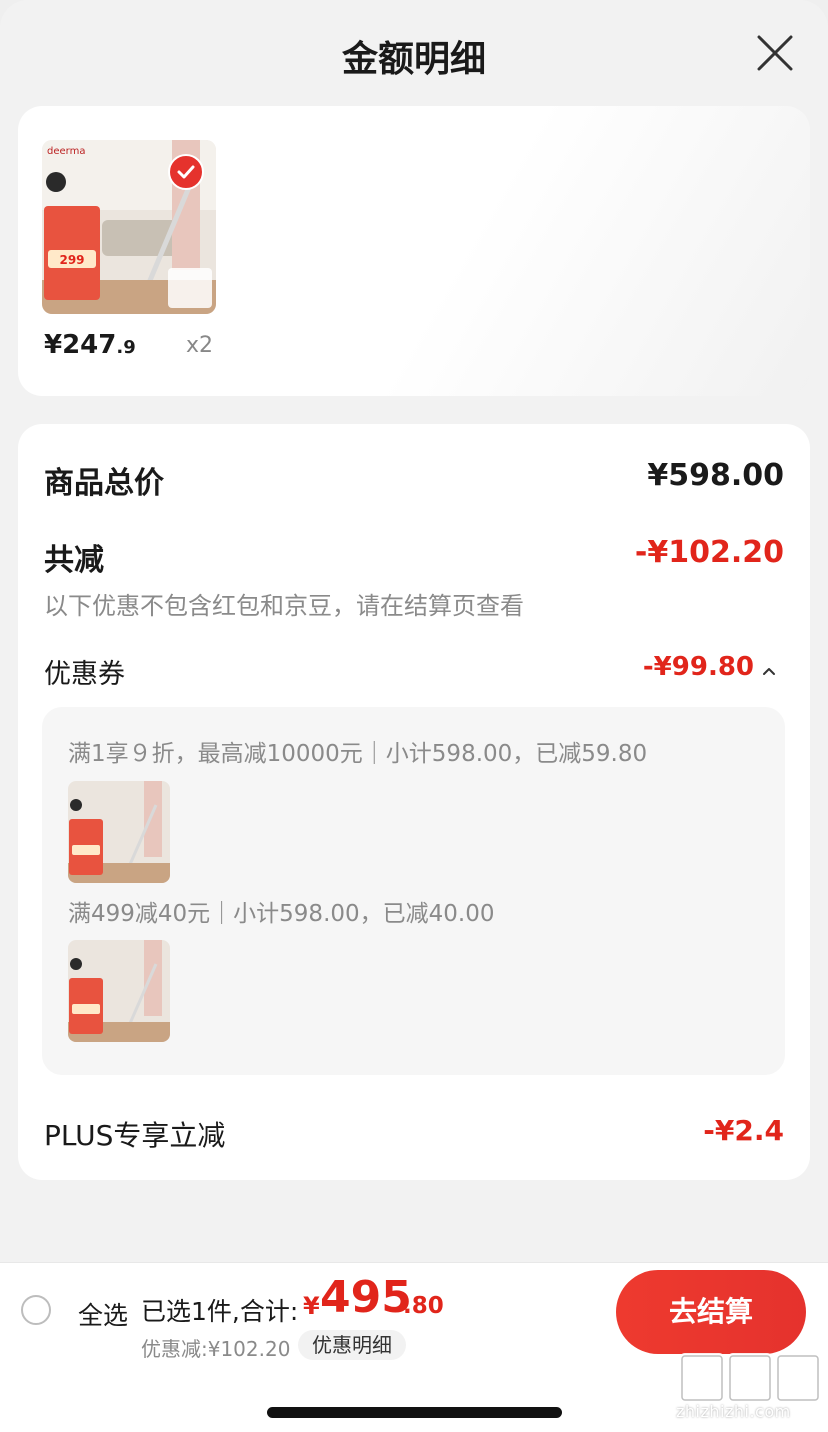  Describe the element at coordinates (733, 1411) in the screenshot. I see `watermark-domain: zhizhizhi.com` at that location.